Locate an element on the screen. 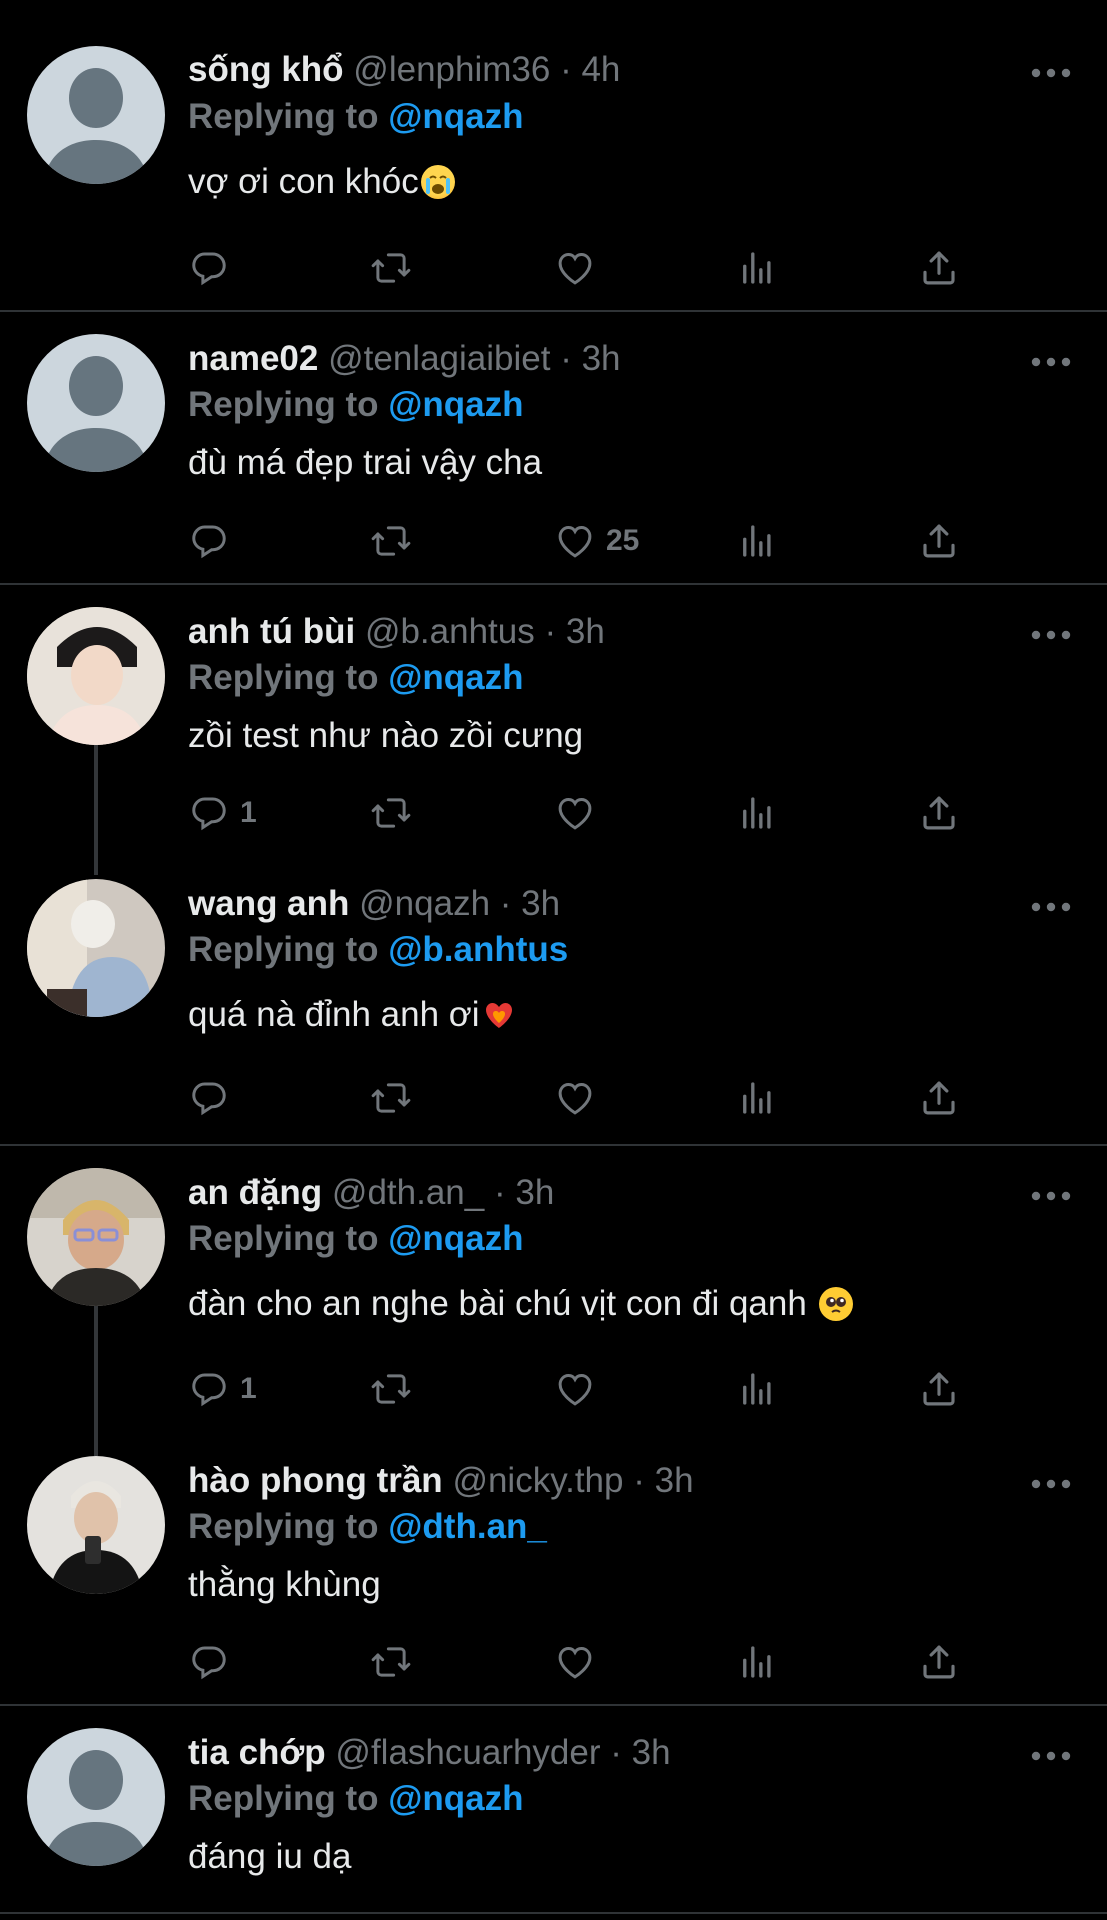 Image resolution: width=1107 pixels, height=1920 pixels. display-name: anh tú bùi is located at coordinates (271, 631).